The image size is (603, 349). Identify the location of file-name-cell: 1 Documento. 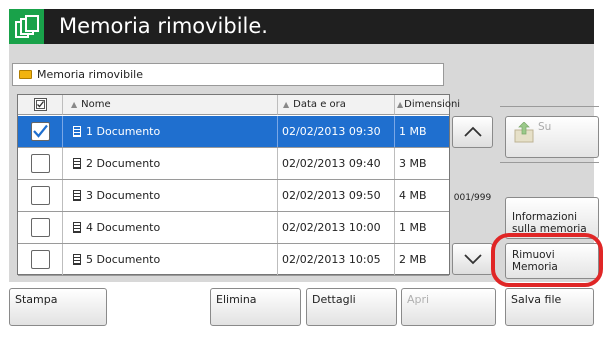
(170, 131).